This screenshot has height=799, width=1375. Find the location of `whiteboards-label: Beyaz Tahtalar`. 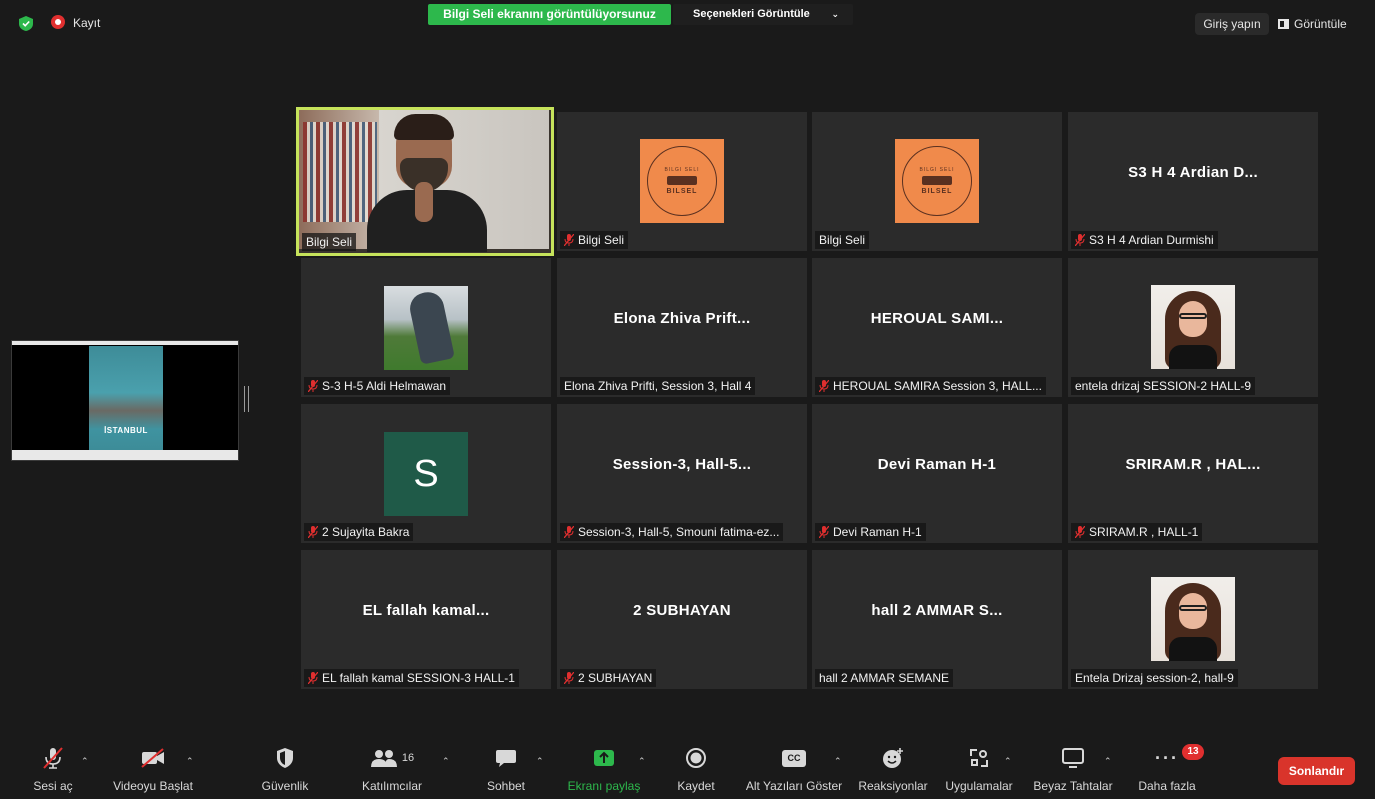

whiteboards-label: Beyaz Tahtalar is located at coordinates (1073, 786).